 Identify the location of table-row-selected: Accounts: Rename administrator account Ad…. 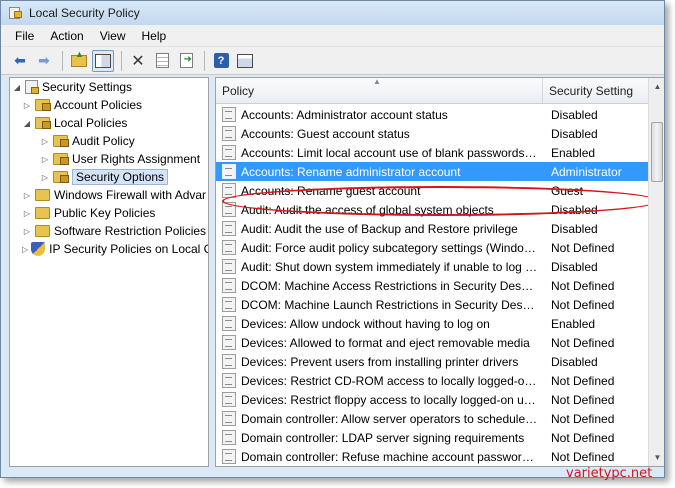
(432, 171).